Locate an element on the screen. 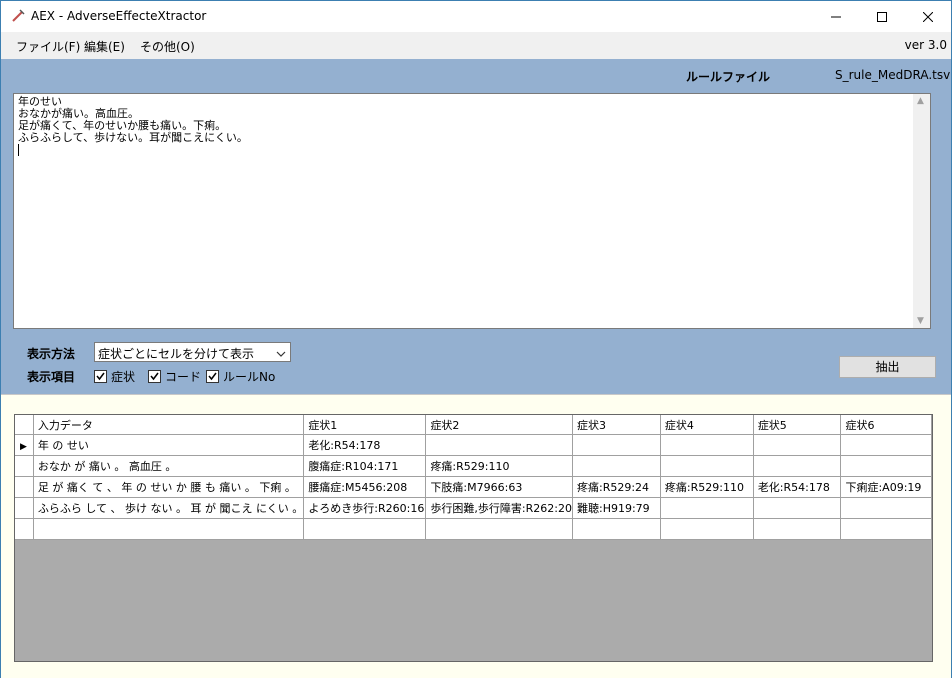 The image size is (952, 678). app-icon is located at coordinates (18, 16).